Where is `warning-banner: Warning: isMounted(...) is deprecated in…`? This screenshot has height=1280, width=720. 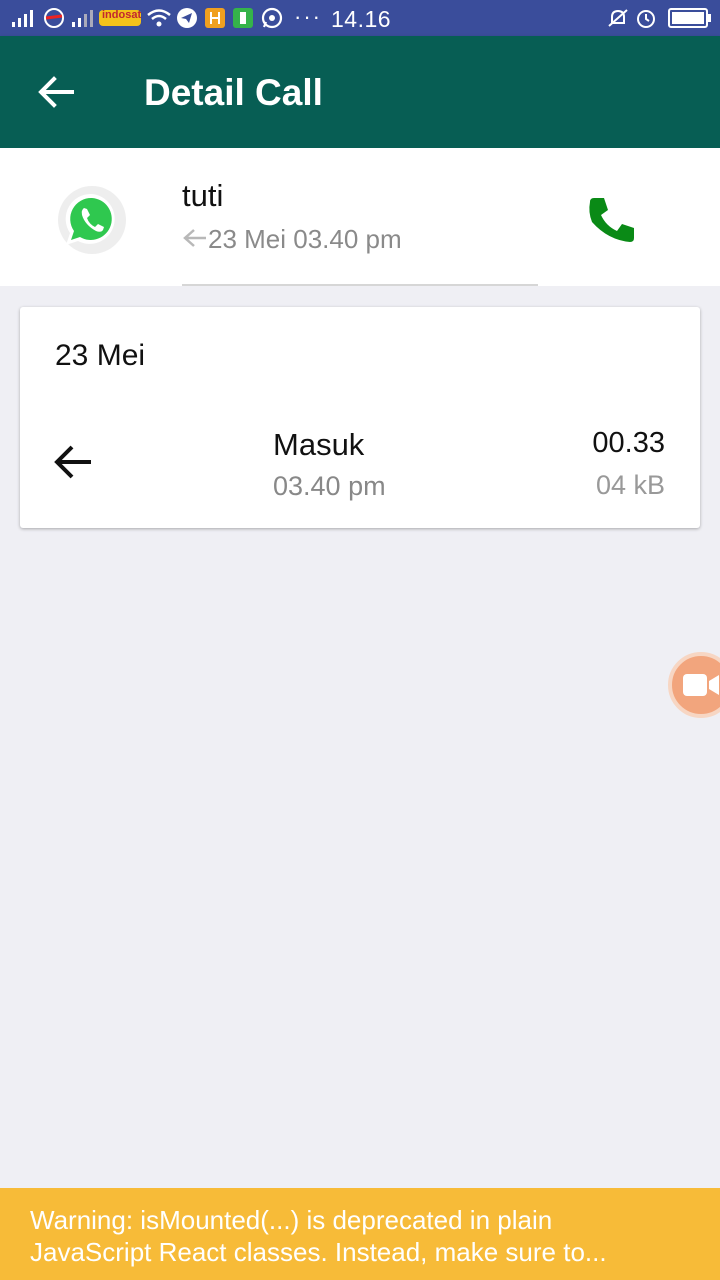
warning-banner: Warning: isMounted(...) is deprecated in… is located at coordinates (360, 1234).